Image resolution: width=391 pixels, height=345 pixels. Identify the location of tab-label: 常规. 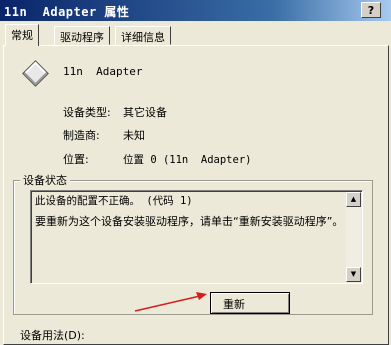
(22, 35).